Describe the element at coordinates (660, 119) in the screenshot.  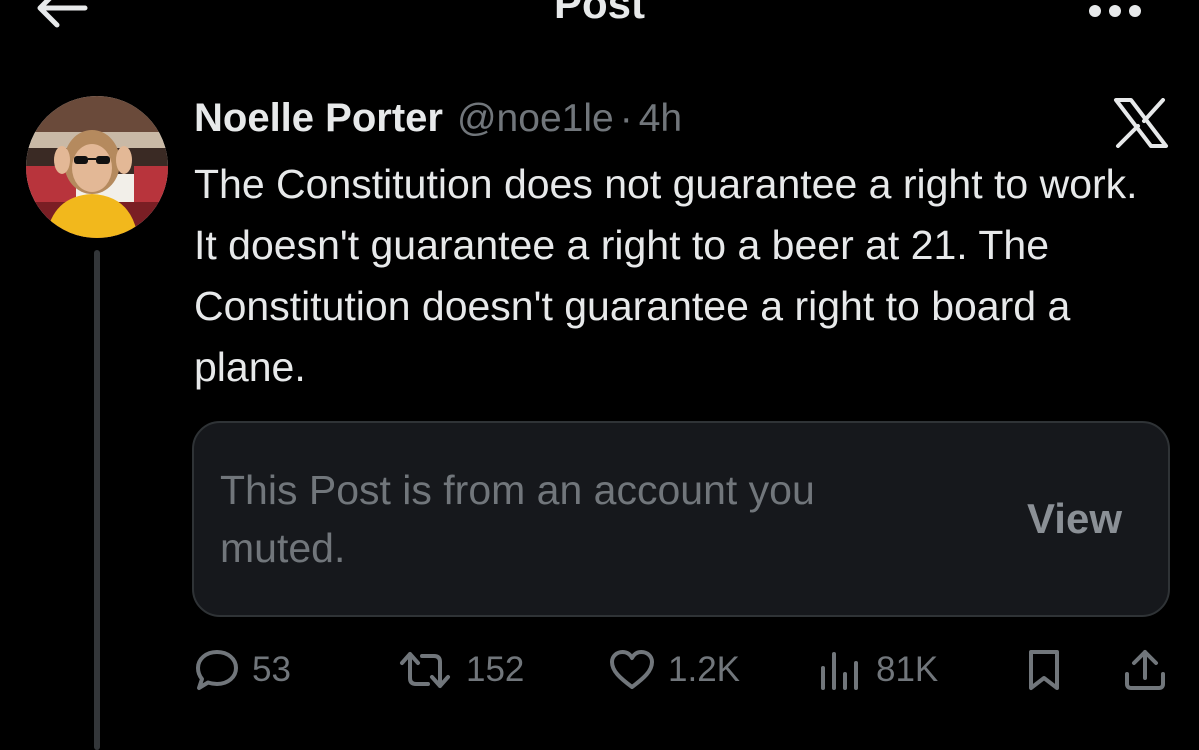
I see `post-timestamp: 4h` at that location.